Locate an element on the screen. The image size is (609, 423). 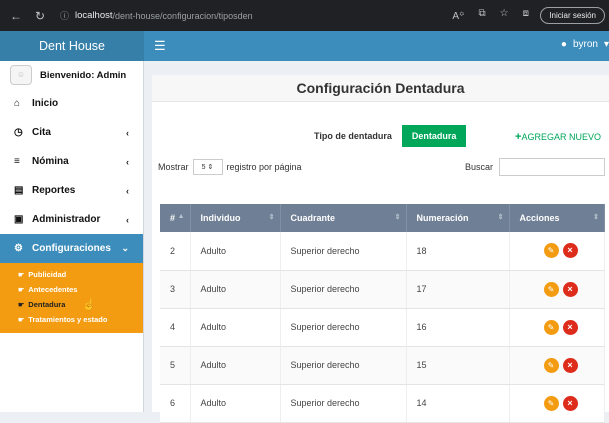
user-icon: ● is located at coordinates (563, 44).